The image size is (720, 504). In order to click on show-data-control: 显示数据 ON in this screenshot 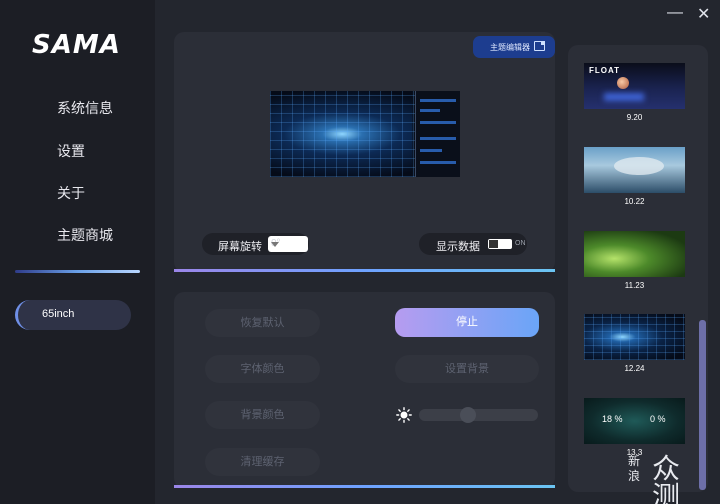, I will do `click(473, 244)`.